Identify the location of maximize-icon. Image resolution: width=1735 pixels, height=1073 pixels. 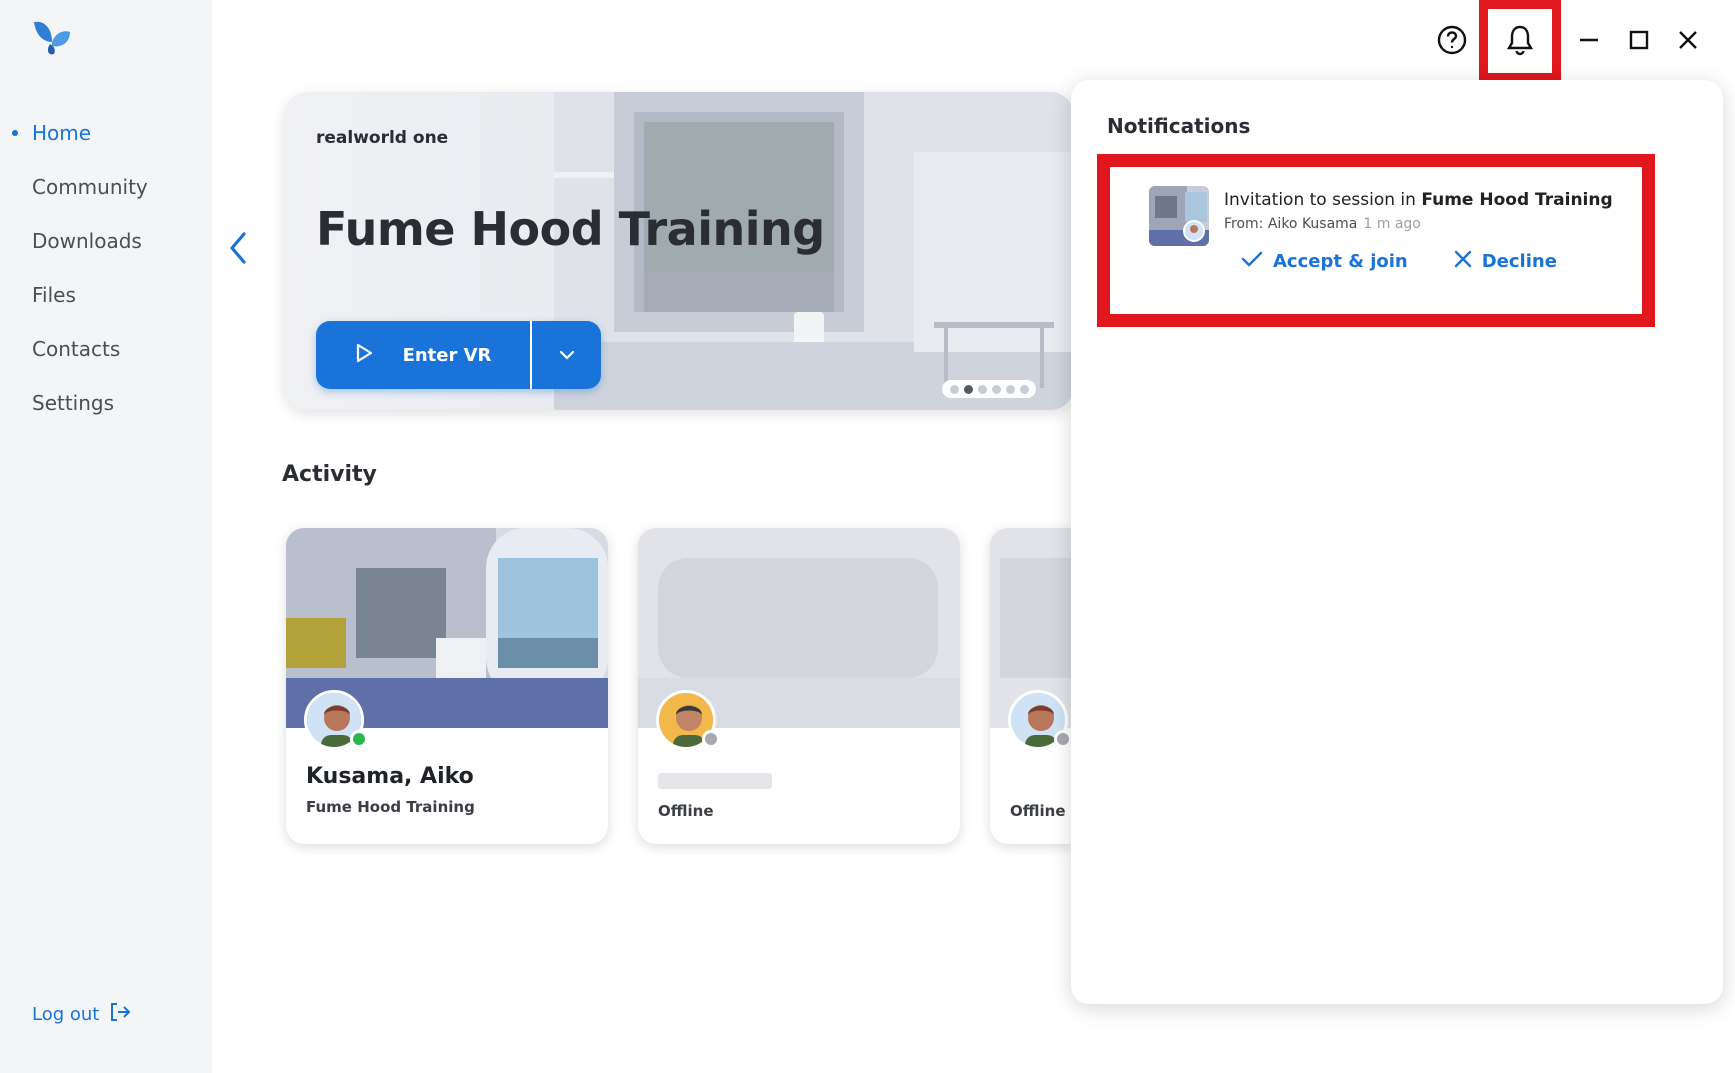
(1639, 40).